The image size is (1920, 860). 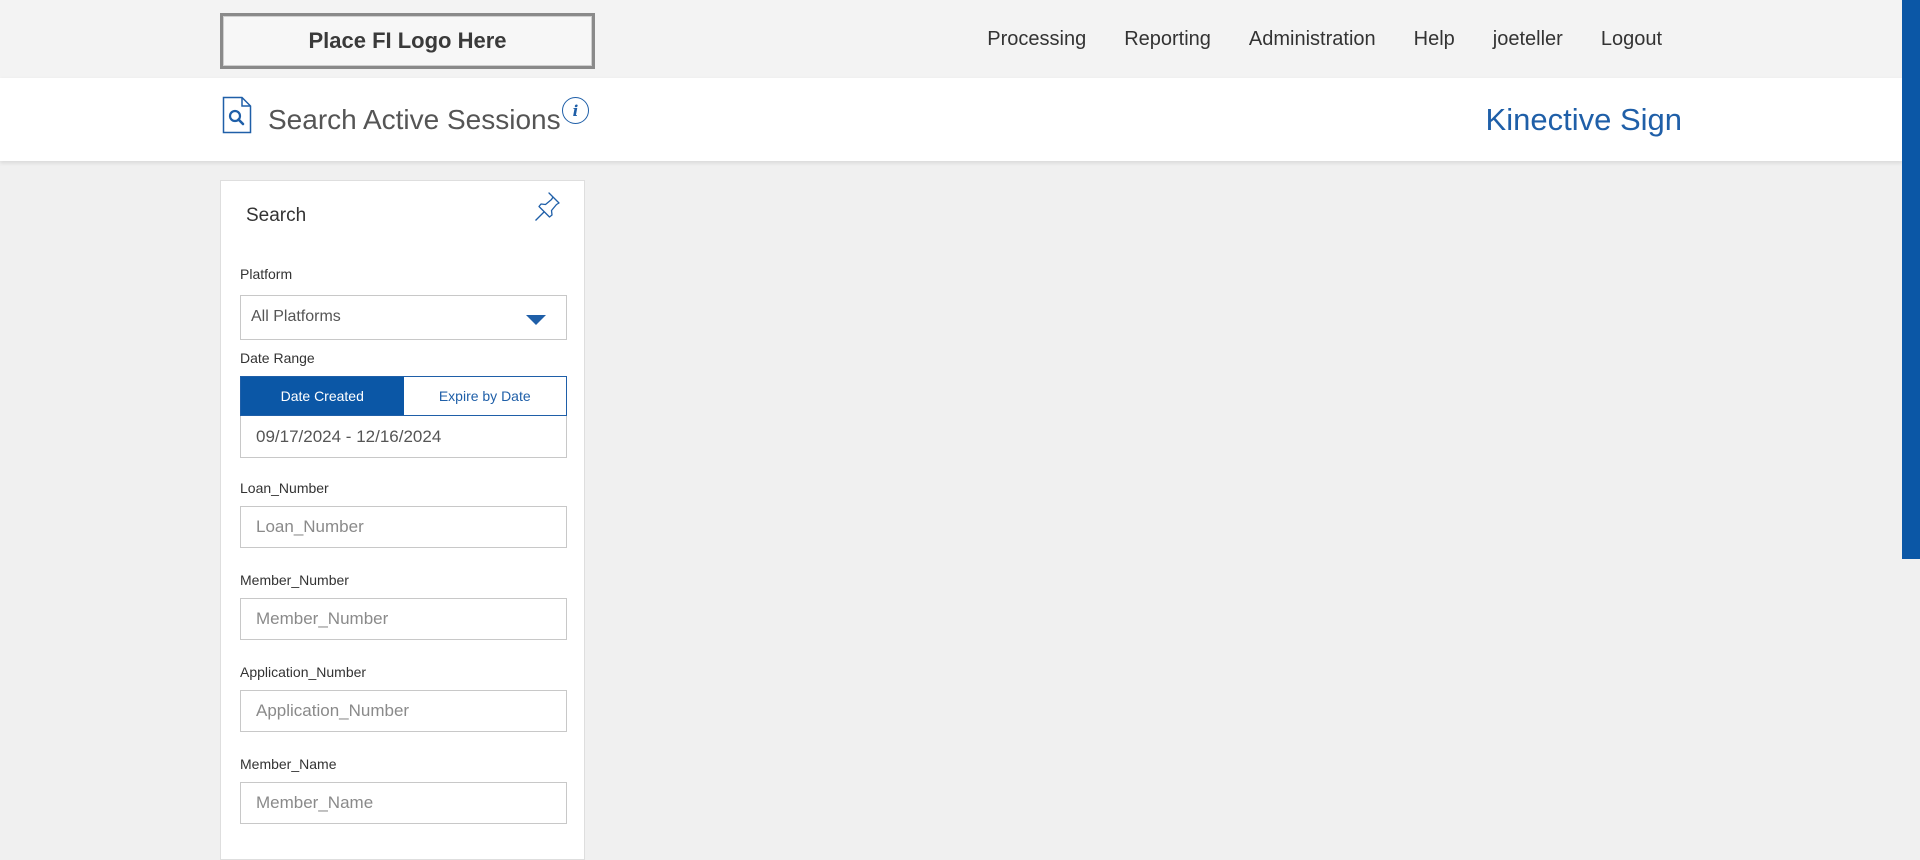 I want to click on platform-label: Platform, so click(x=266, y=274).